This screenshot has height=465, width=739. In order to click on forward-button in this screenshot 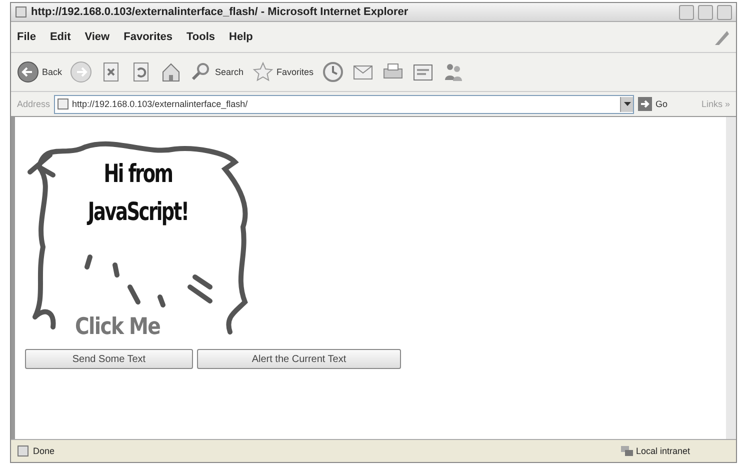, I will do `click(81, 72)`.